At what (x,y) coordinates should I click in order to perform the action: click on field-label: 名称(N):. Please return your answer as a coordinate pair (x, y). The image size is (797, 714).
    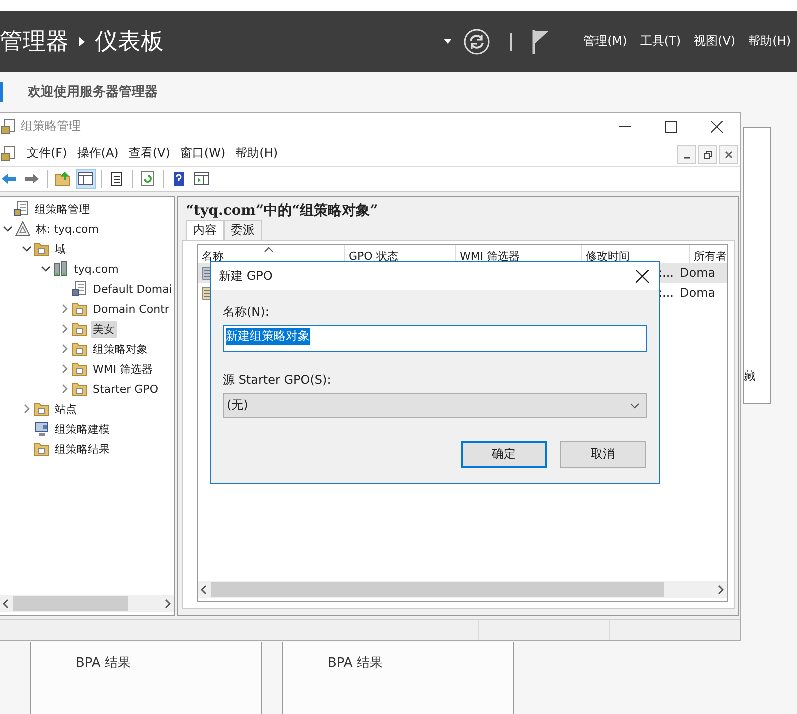
    Looking at the image, I should click on (246, 312).